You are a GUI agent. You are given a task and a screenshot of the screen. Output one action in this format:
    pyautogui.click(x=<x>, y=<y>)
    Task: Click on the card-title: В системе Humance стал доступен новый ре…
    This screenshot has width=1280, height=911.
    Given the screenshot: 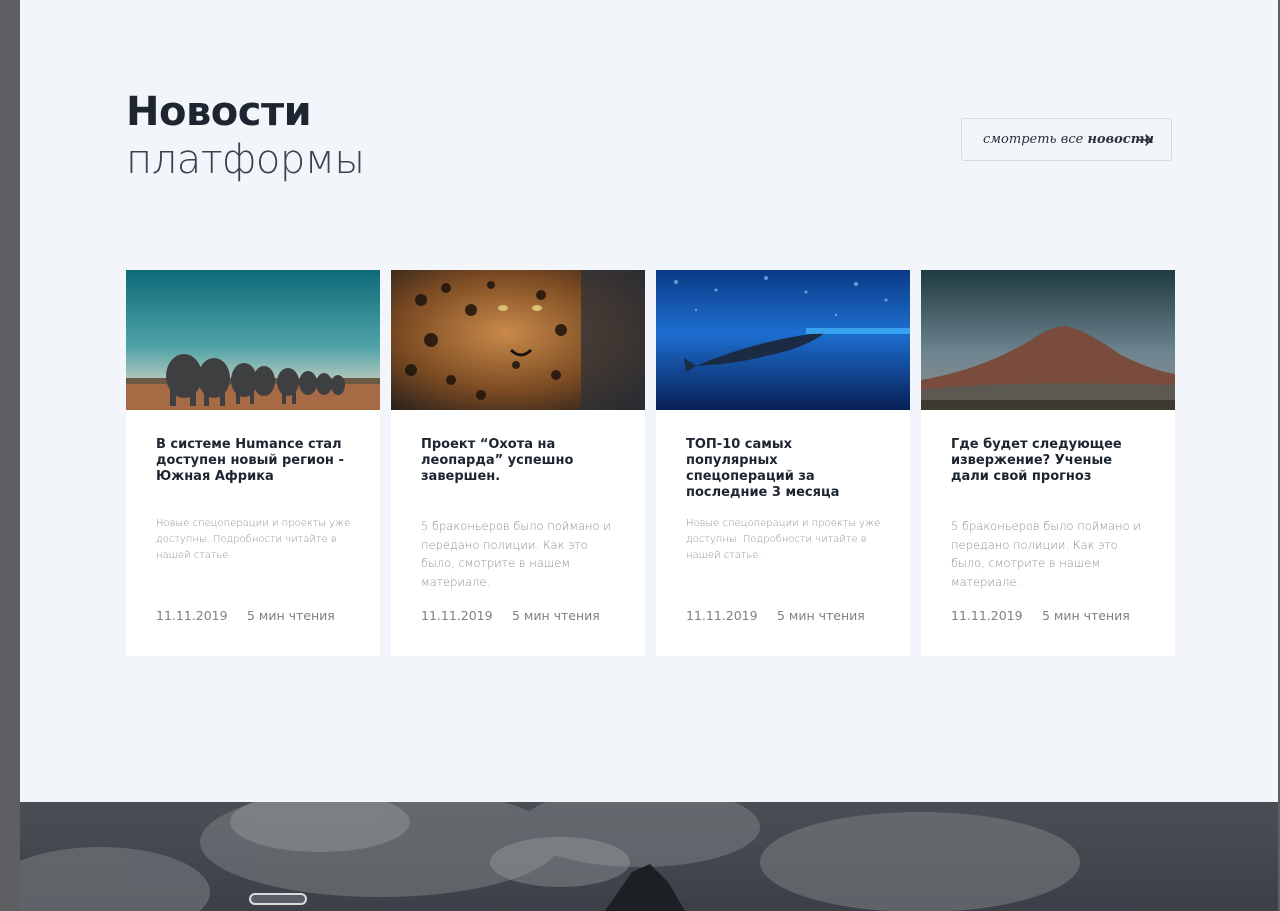 What is the action you would take?
    pyautogui.click(x=250, y=460)
    